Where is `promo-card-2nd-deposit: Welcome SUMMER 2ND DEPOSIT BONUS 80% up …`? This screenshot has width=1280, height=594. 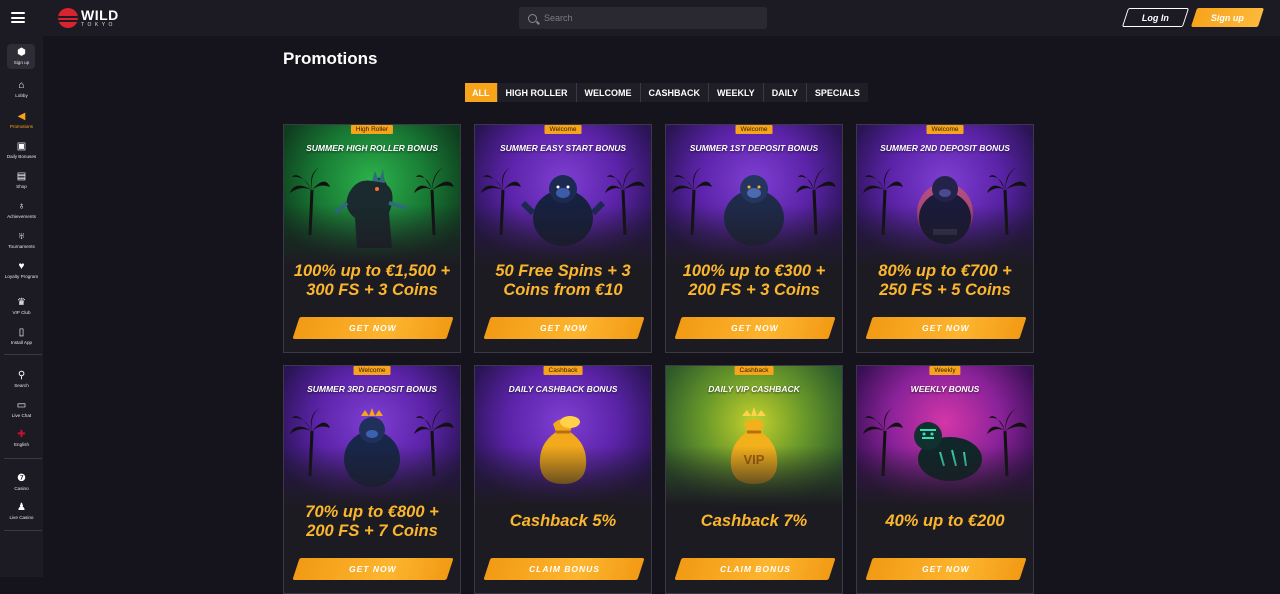 promo-card-2nd-deposit: Welcome SUMMER 2ND DEPOSIT BONUS 80% up … is located at coordinates (945, 238).